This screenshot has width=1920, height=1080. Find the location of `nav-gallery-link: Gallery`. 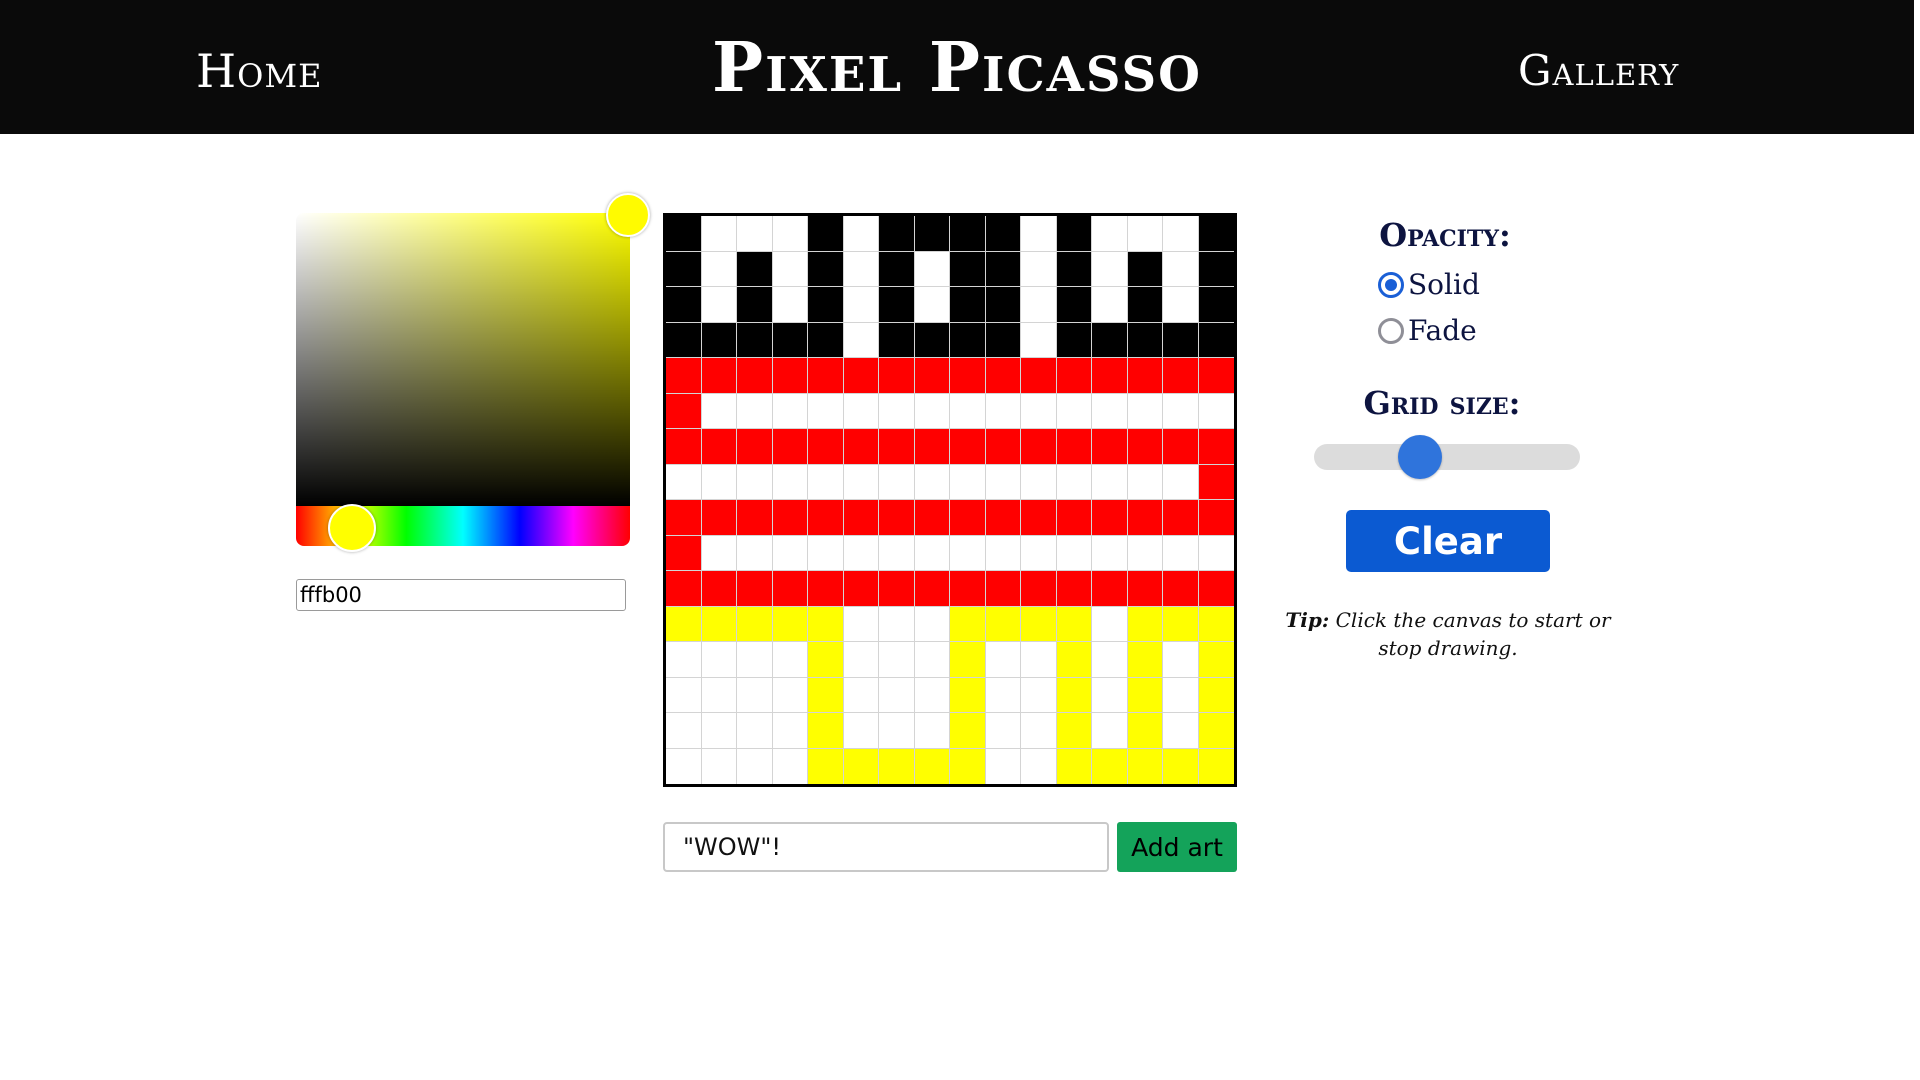

nav-gallery-link: Gallery is located at coordinates (1598, 70).